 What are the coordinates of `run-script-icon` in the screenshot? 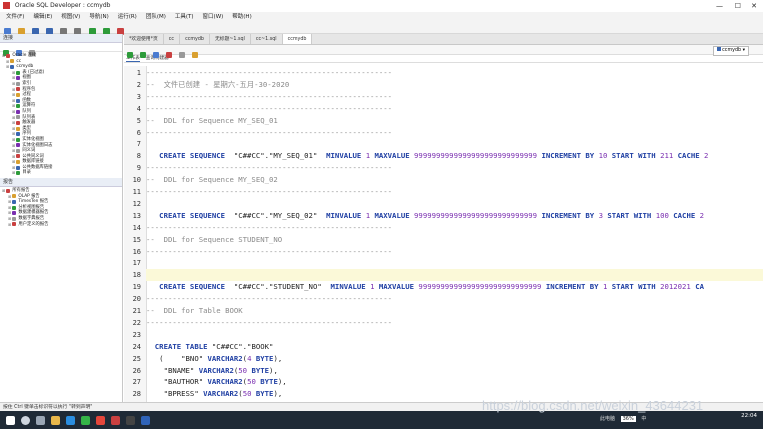 It's located at (143, 55).